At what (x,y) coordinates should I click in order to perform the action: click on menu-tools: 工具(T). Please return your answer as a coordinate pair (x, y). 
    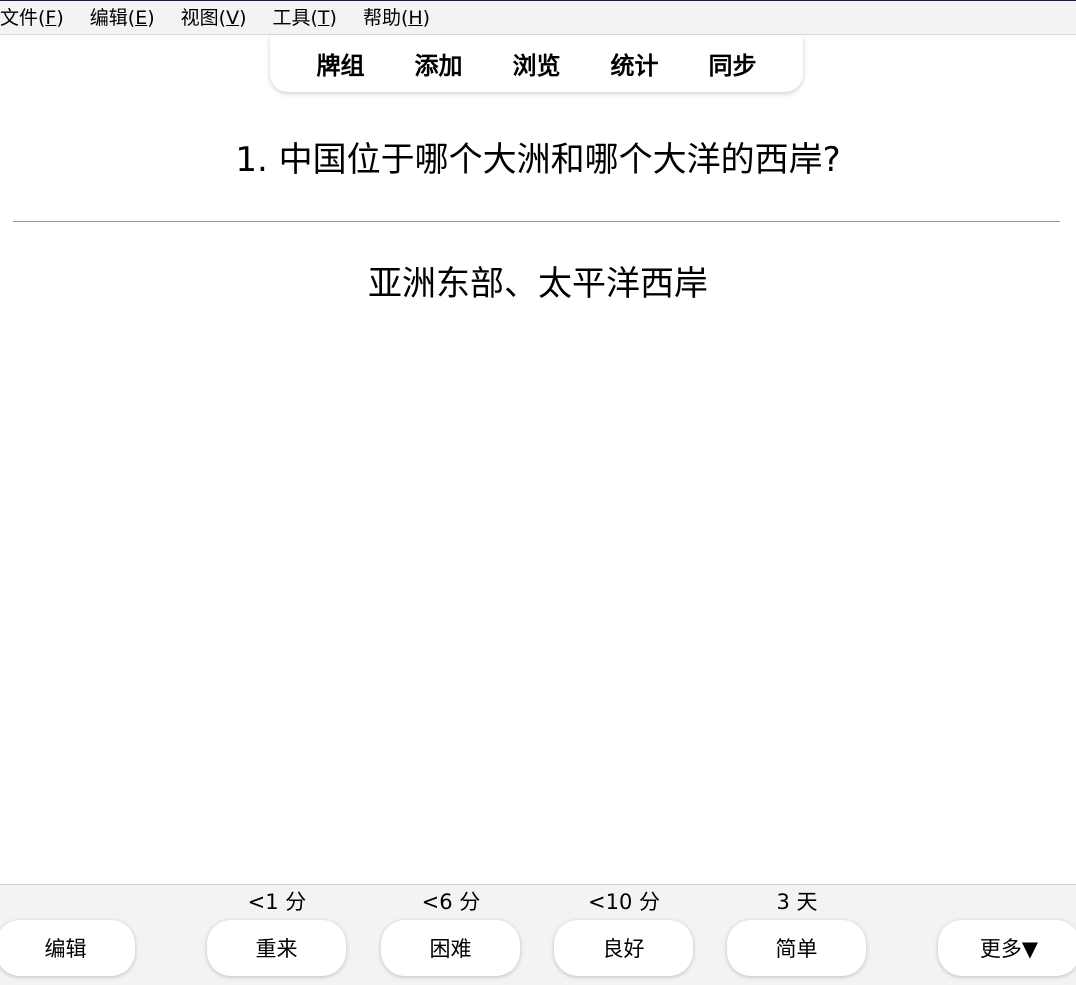
    Looking at the image, I should click on (304, 18).